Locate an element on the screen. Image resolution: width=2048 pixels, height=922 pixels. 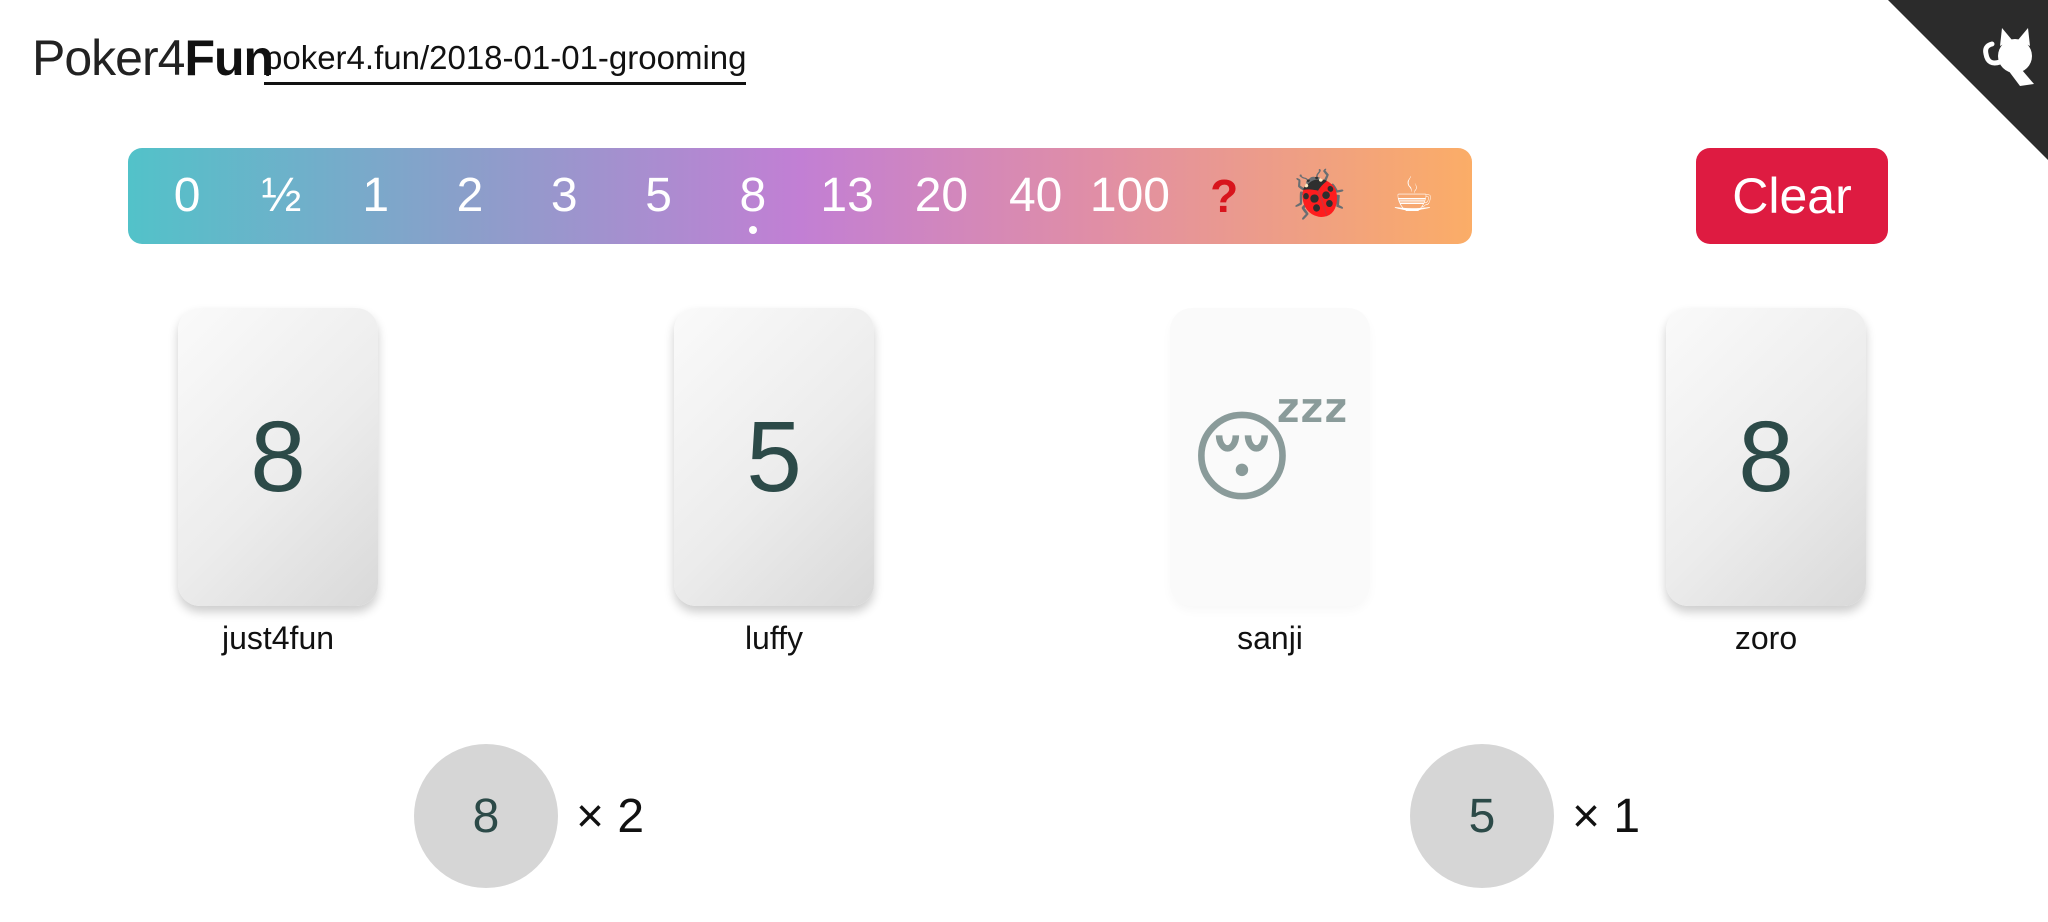
result-value-bubble: 8 is located at coordinates (486, 816).